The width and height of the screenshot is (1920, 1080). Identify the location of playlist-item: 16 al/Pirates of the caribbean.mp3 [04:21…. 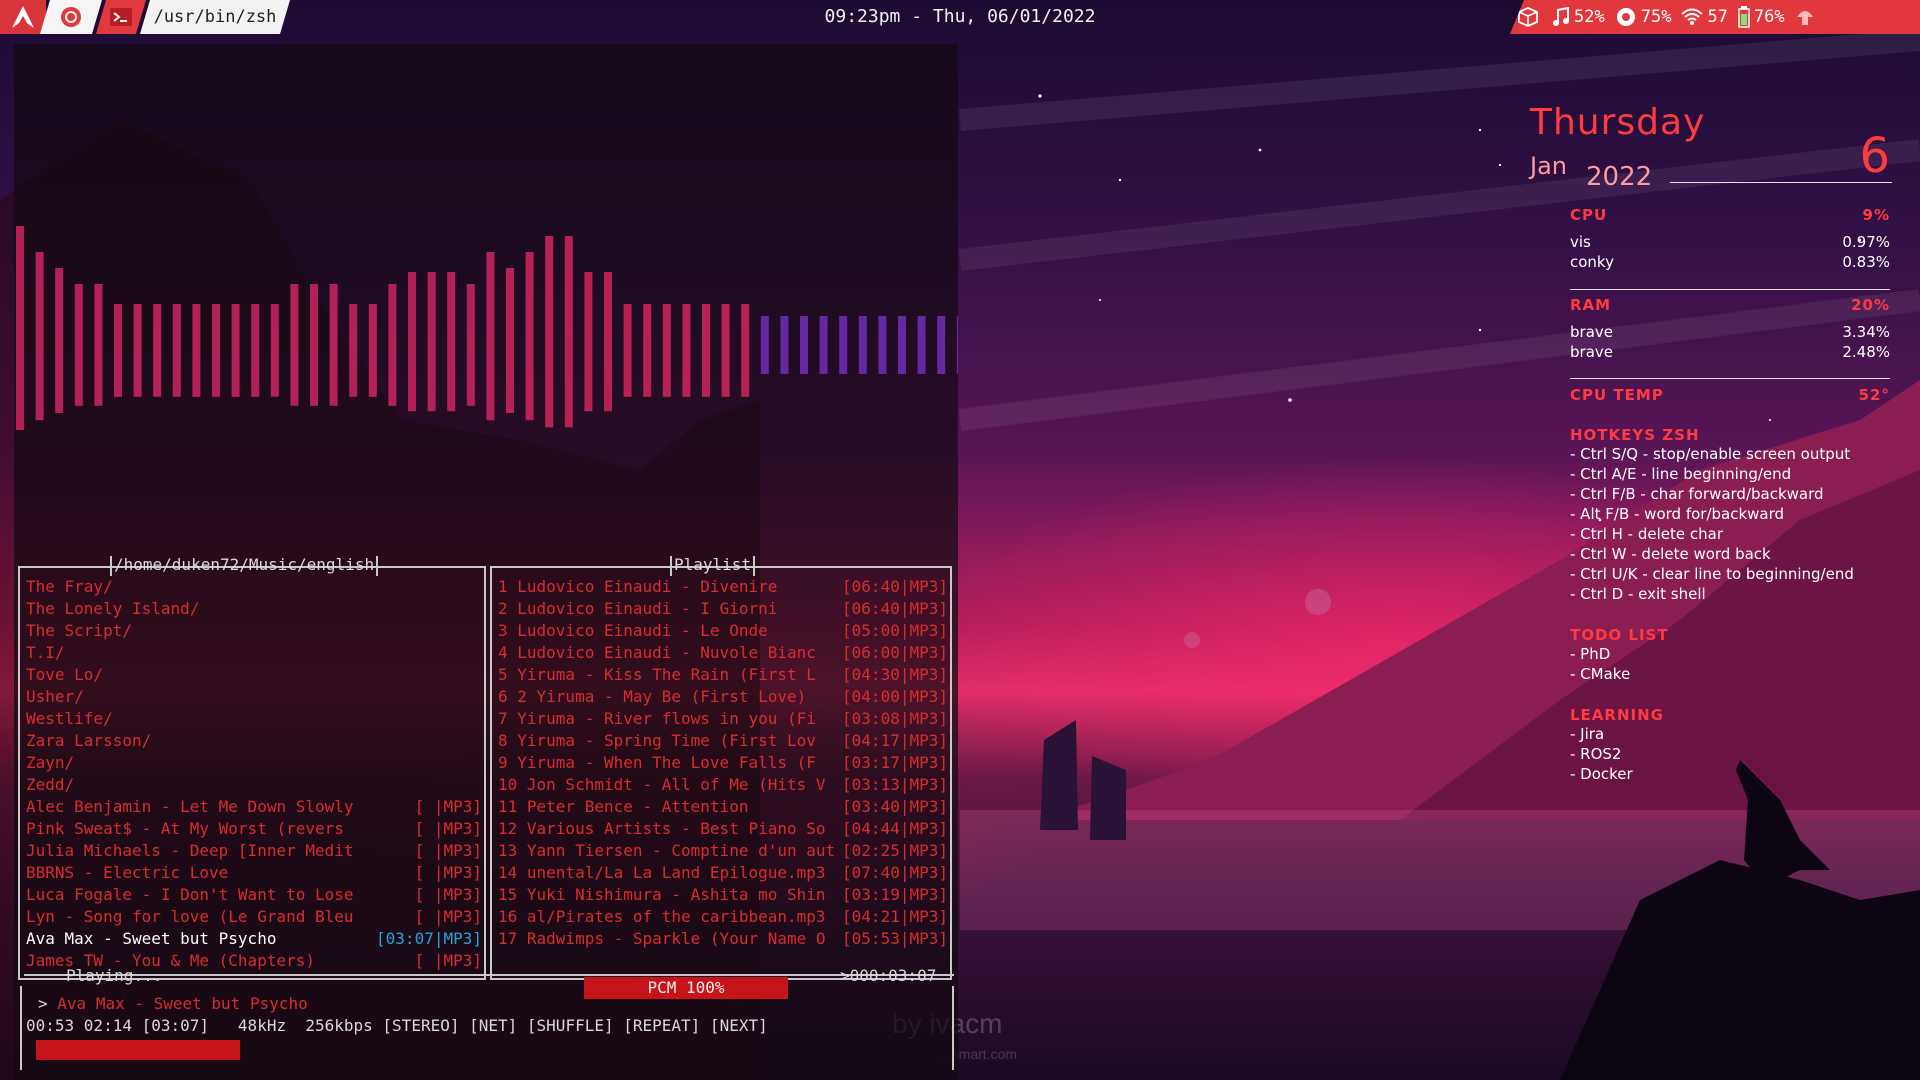
(723, 917).